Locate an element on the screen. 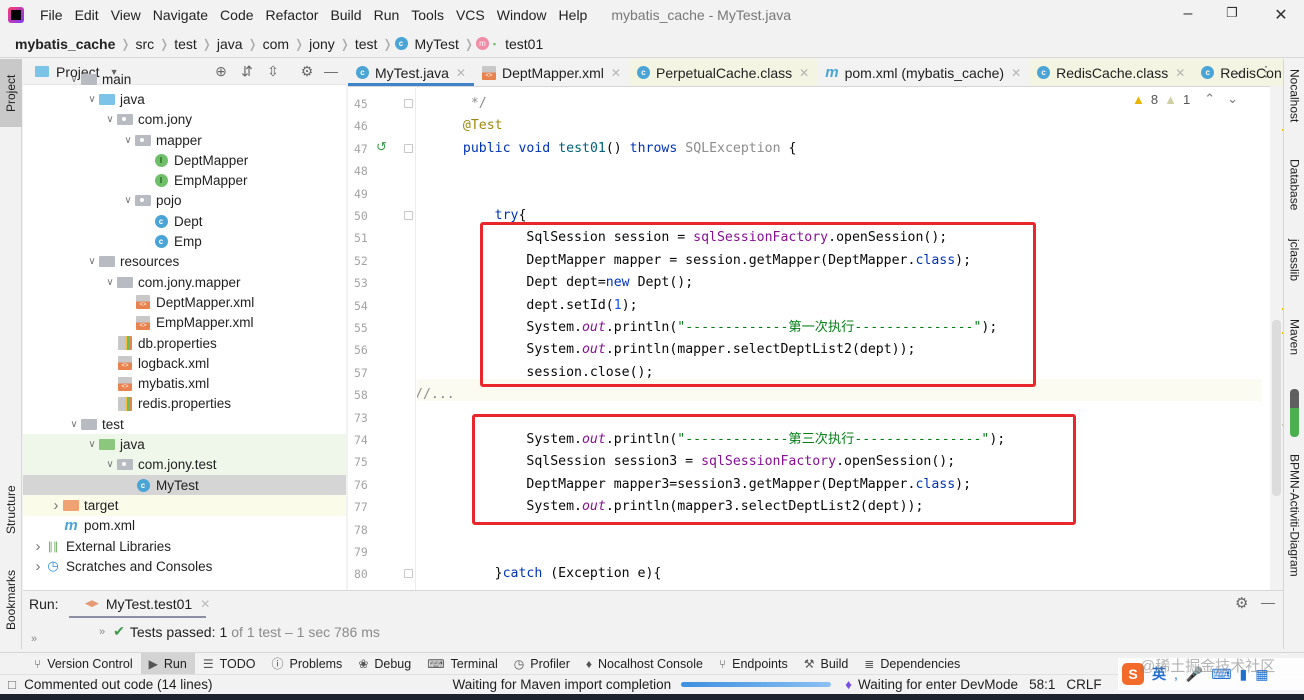 Image resolution: width=1304 pixels, height=700 pixels. code-line: */ is located at coordinates (467, 104).